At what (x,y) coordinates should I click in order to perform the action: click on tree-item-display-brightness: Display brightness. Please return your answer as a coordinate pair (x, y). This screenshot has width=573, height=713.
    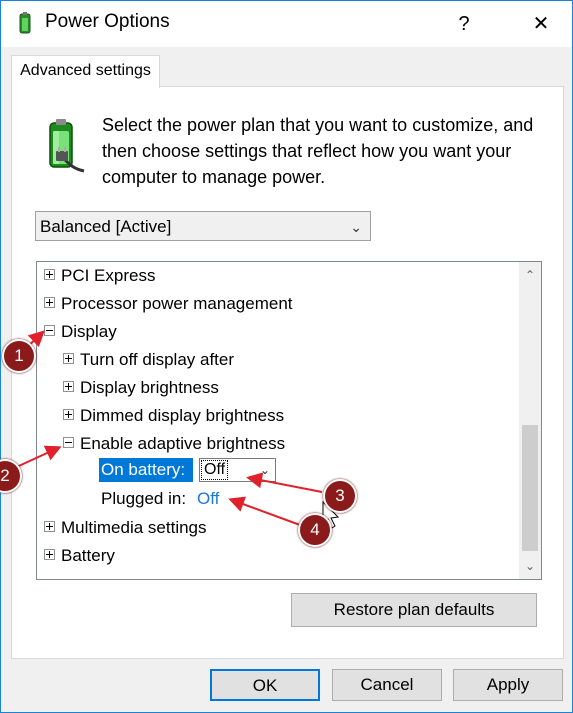
    Looking at the image, I should click on (141, 388).